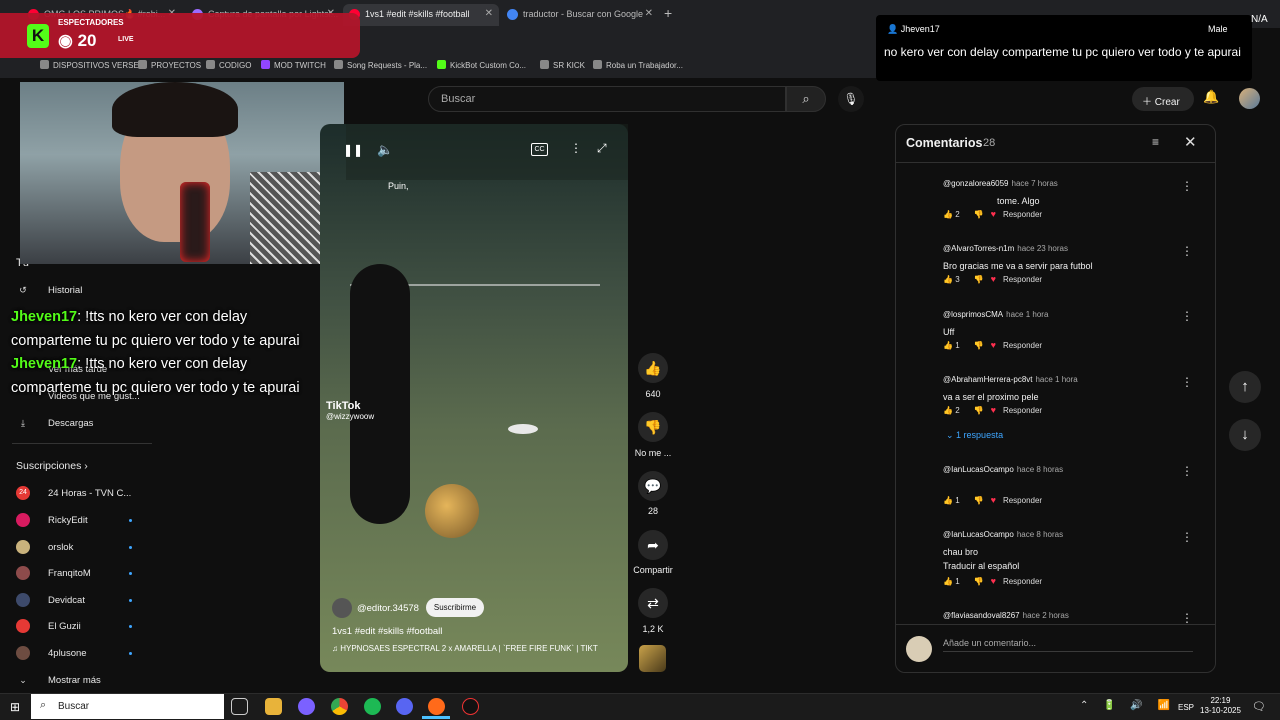  Describe the element at coordinates (127, 706) in the screenshot. I see `taskbar-search: Buscar` at that location.